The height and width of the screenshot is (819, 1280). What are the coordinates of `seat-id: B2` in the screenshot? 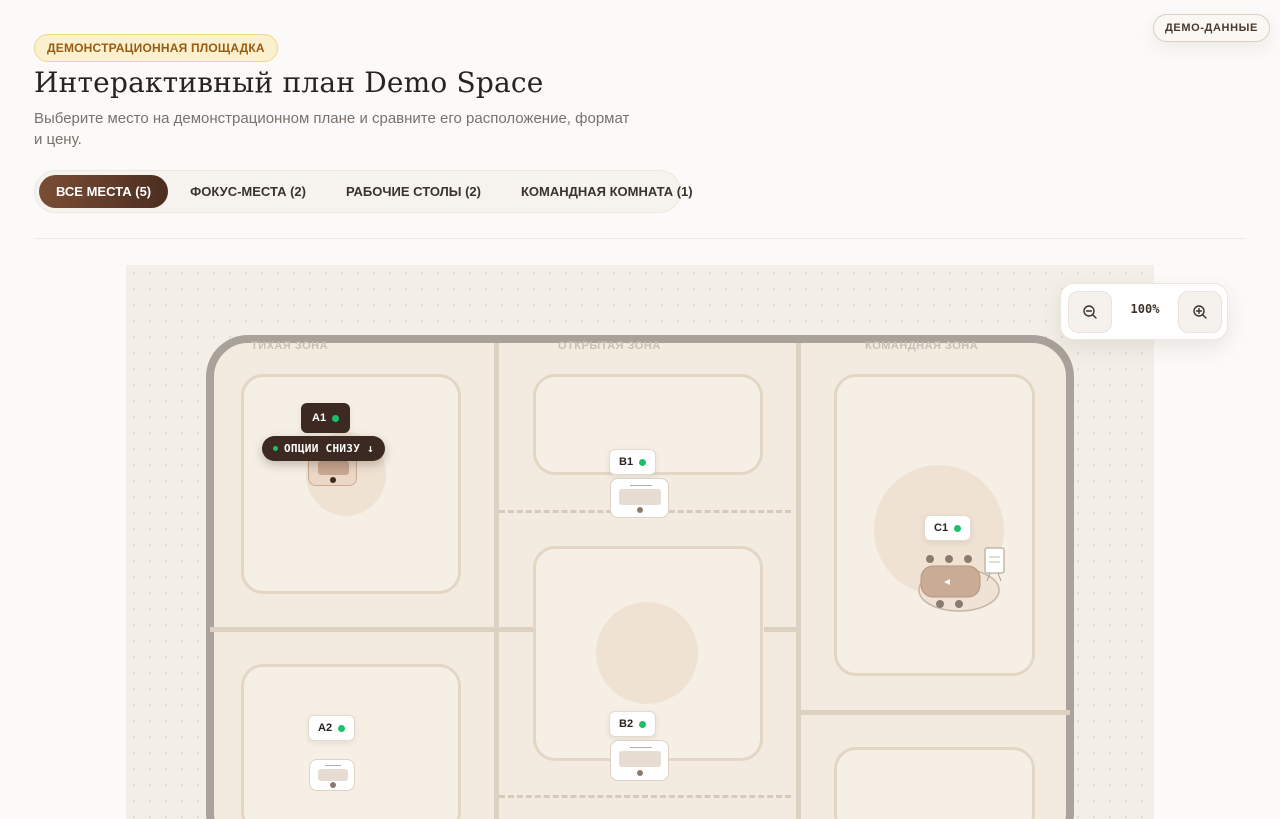 It's located at (626, 724).